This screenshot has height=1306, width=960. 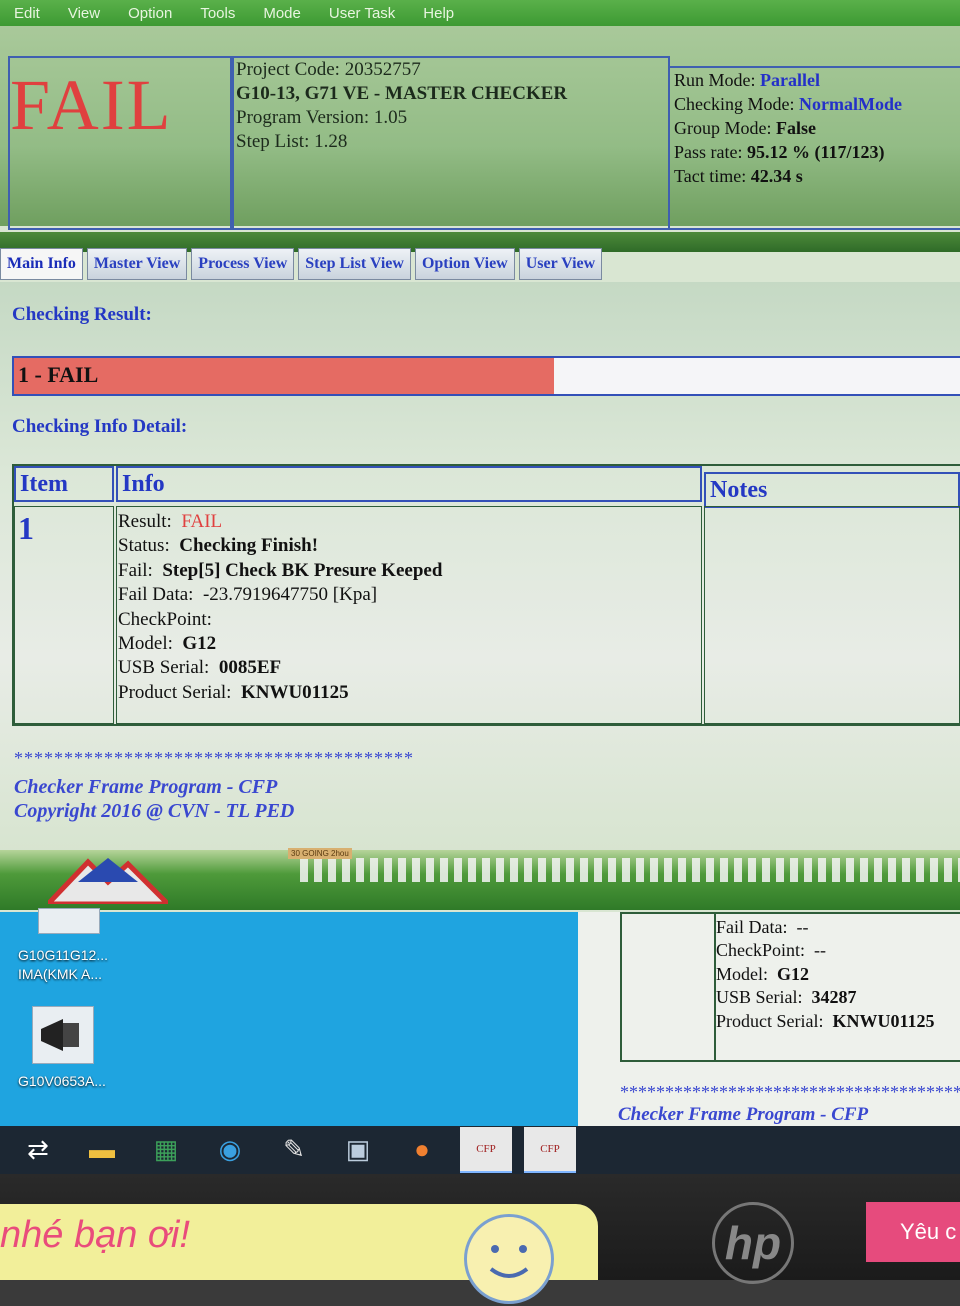 I want to click on checking-mode-row: Checking Mode: NormalMode, so click(x=788, y=104).